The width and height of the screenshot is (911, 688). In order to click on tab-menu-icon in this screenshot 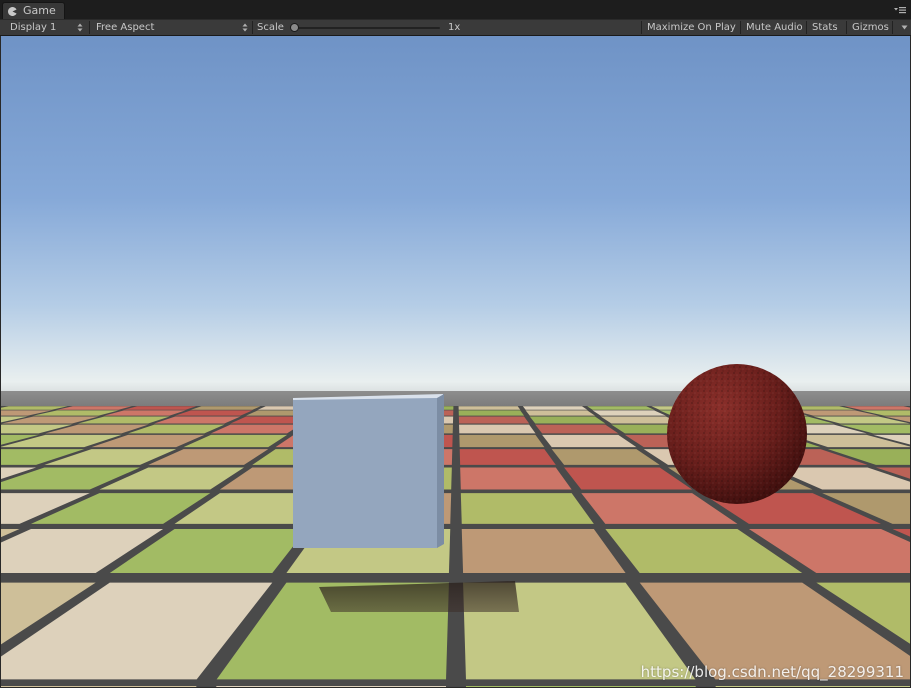, I will do `click(900, 10)`.